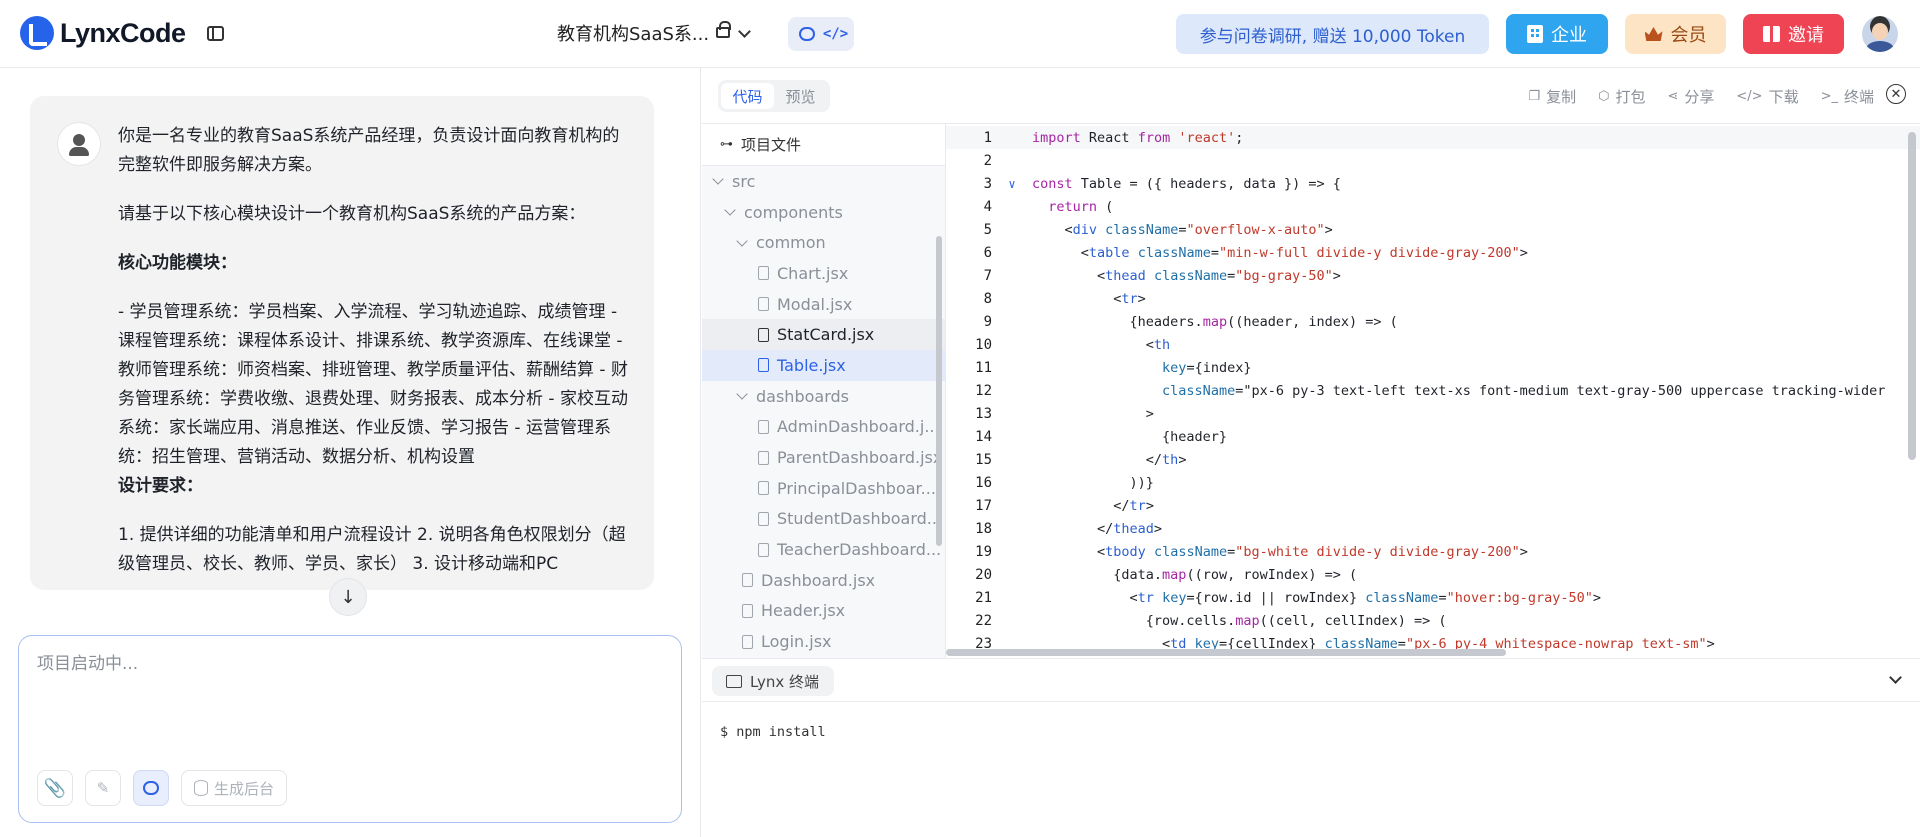 The height and width of the screenshot is (837, 1920). I want to click on tree-file: StatCard.jsx, so click(823, 335).